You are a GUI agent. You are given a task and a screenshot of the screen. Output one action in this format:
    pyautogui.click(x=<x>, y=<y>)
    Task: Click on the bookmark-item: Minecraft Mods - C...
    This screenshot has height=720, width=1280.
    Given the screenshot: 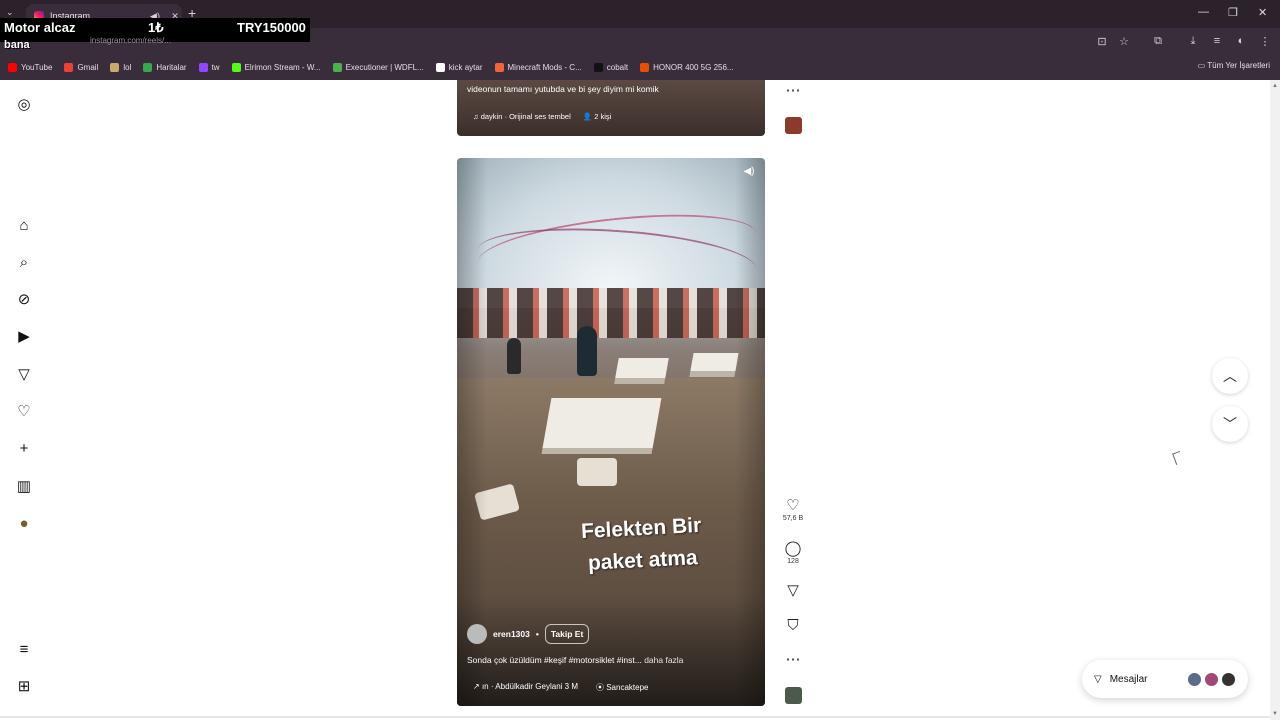 What is the action you would take?
    pyautogui.click(x=538, y=67)
    